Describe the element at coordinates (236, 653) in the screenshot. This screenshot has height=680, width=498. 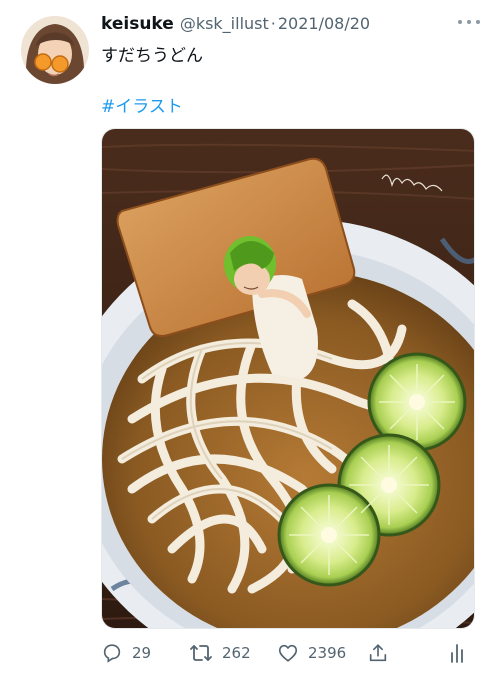
I see `retweet-count: 262` at that location.